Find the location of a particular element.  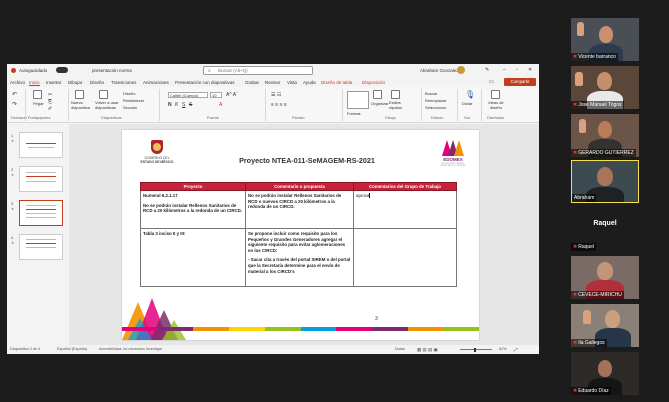

shapes-gallery is located at coordinates (358, 100).